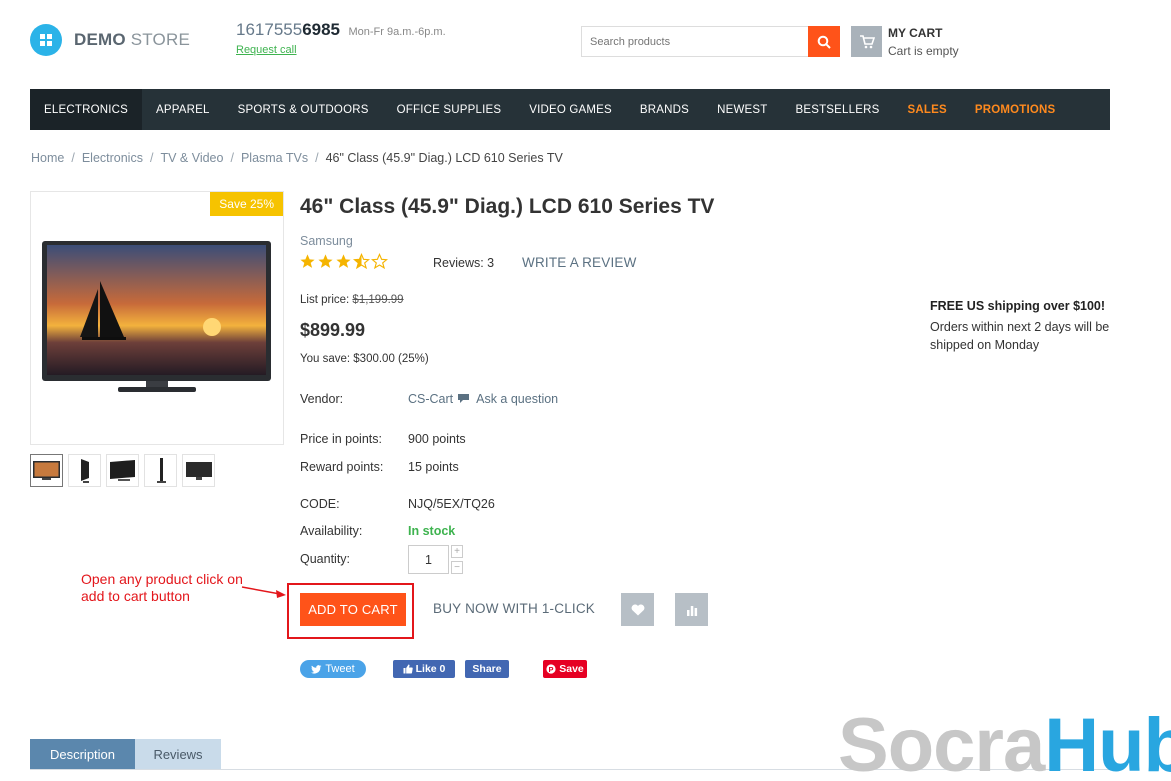  I want to click on search-button, so click(824, 41).